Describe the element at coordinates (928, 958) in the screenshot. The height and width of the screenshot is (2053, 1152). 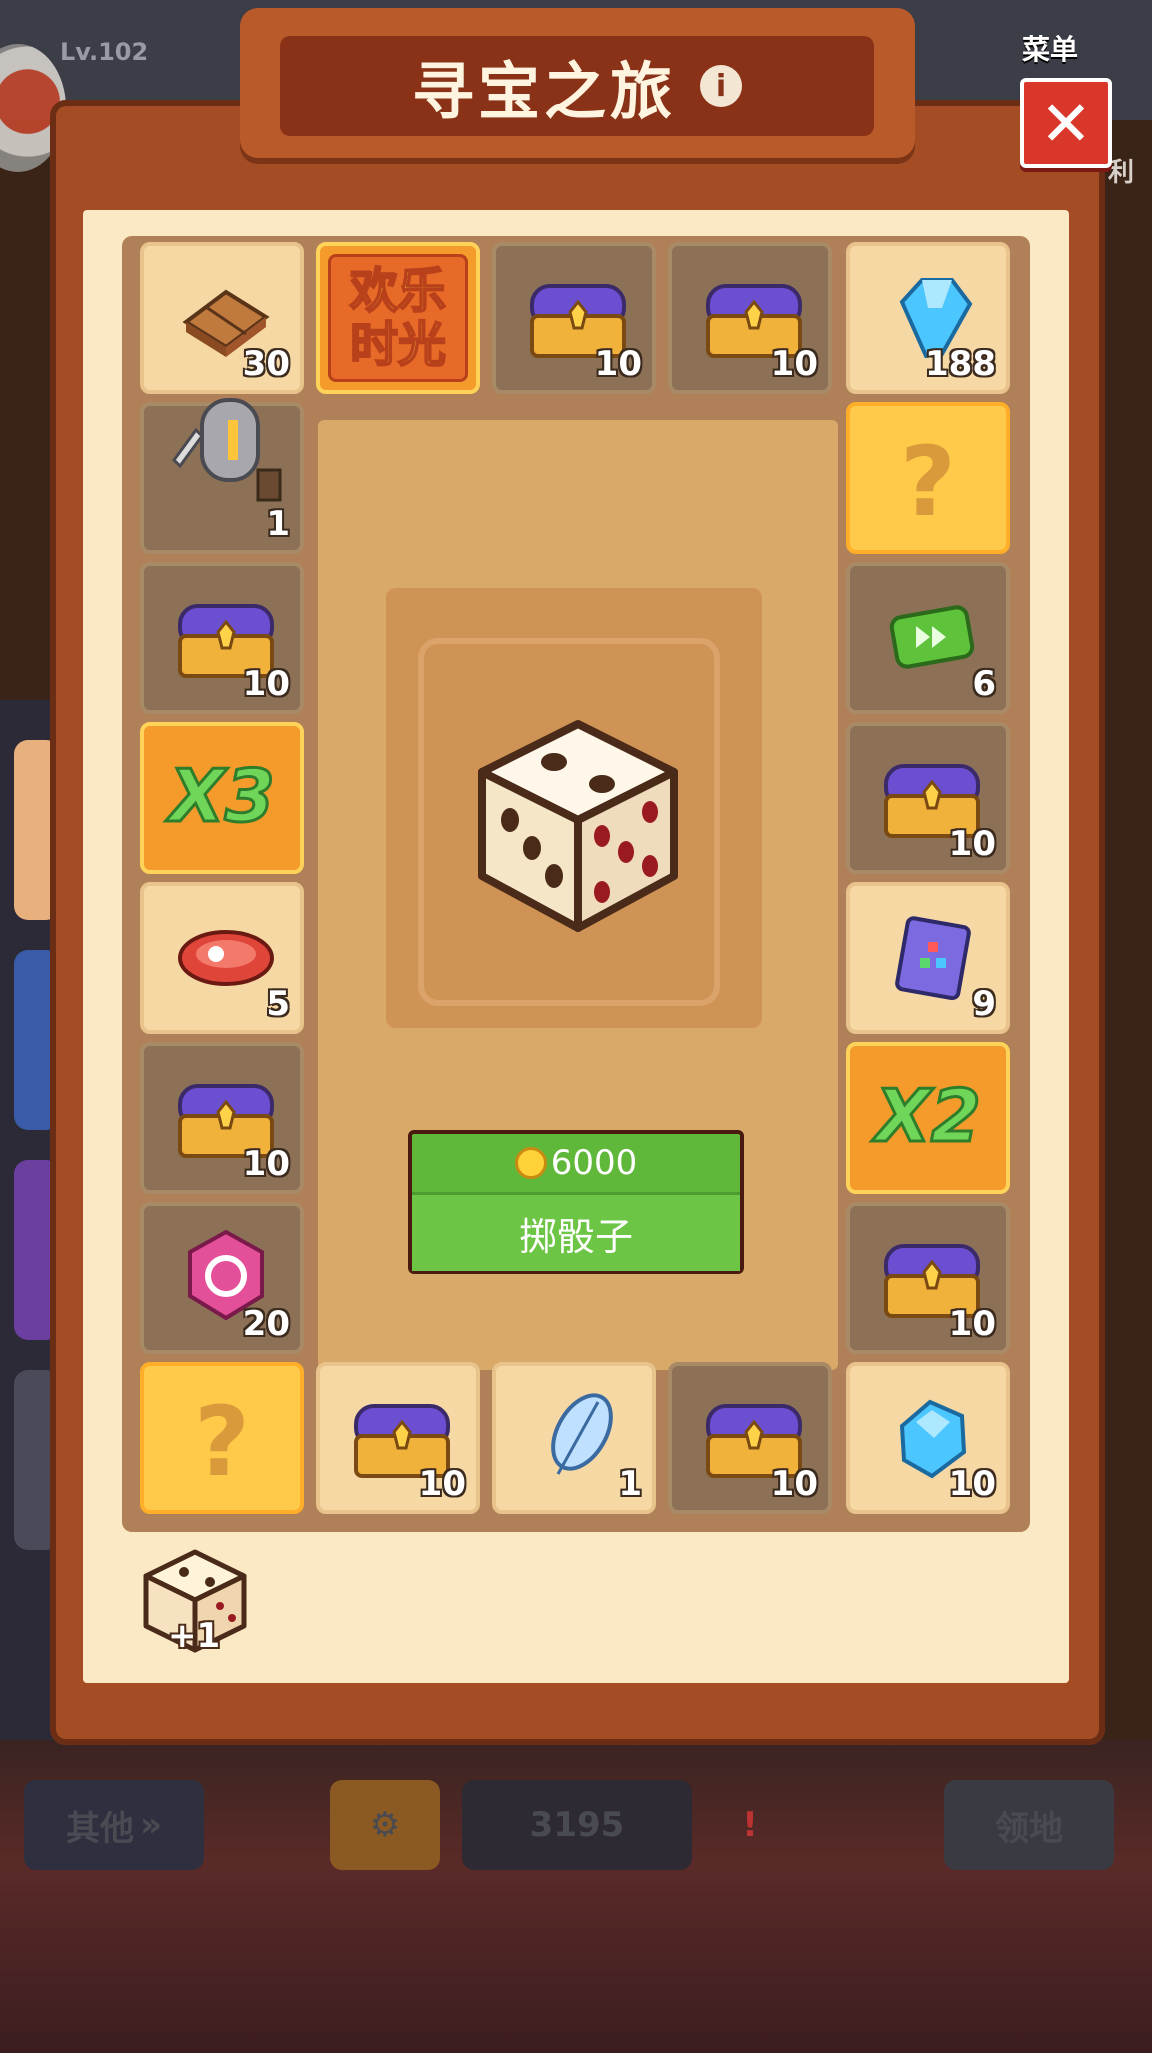
I see `tile-skill-book: 9` at that location.